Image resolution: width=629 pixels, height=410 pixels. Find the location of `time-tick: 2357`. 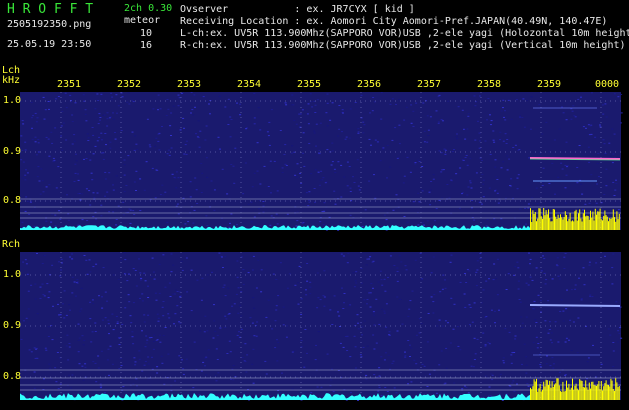

time-tick: 2357 is located at coordinates (429, 84).